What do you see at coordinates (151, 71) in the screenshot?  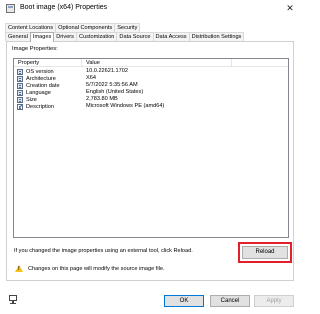 I see `list-item: OS version 10.0.22621.1702` at bounding box center [151, 71].